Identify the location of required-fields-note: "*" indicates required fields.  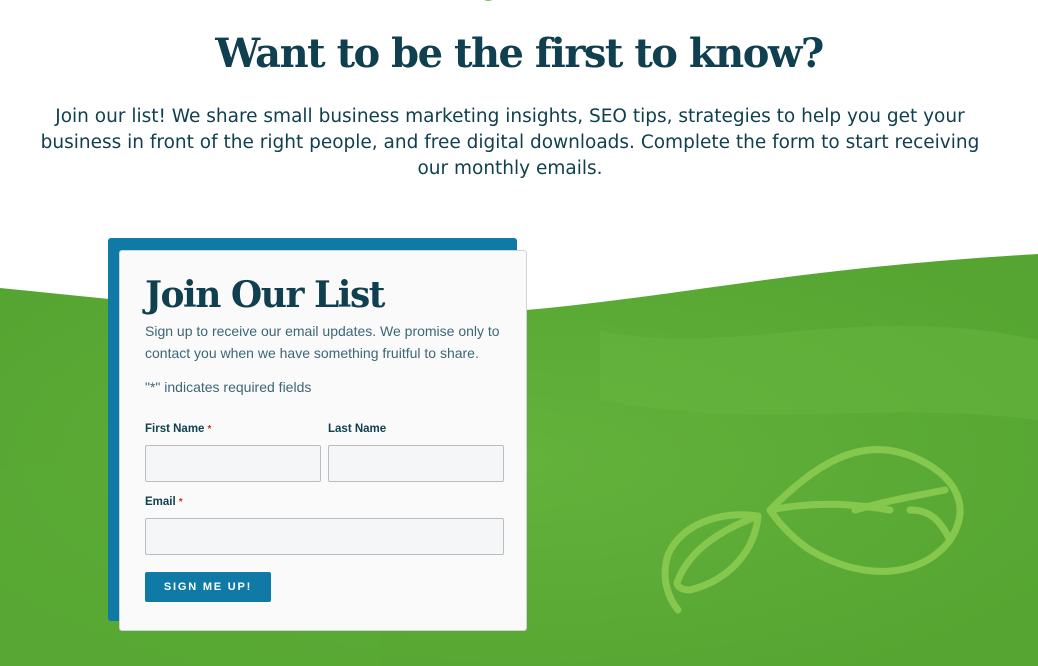
(228, 387).